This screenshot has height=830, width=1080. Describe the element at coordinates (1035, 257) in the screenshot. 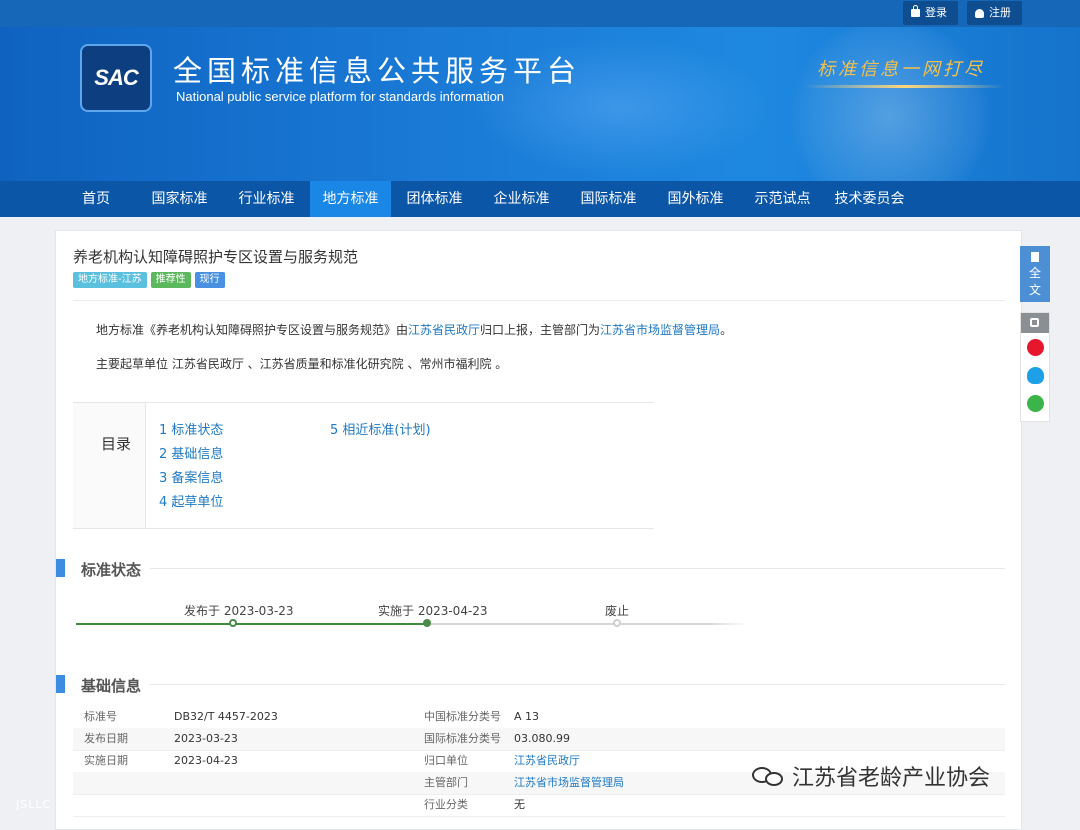

I see `document-icon` at that location.